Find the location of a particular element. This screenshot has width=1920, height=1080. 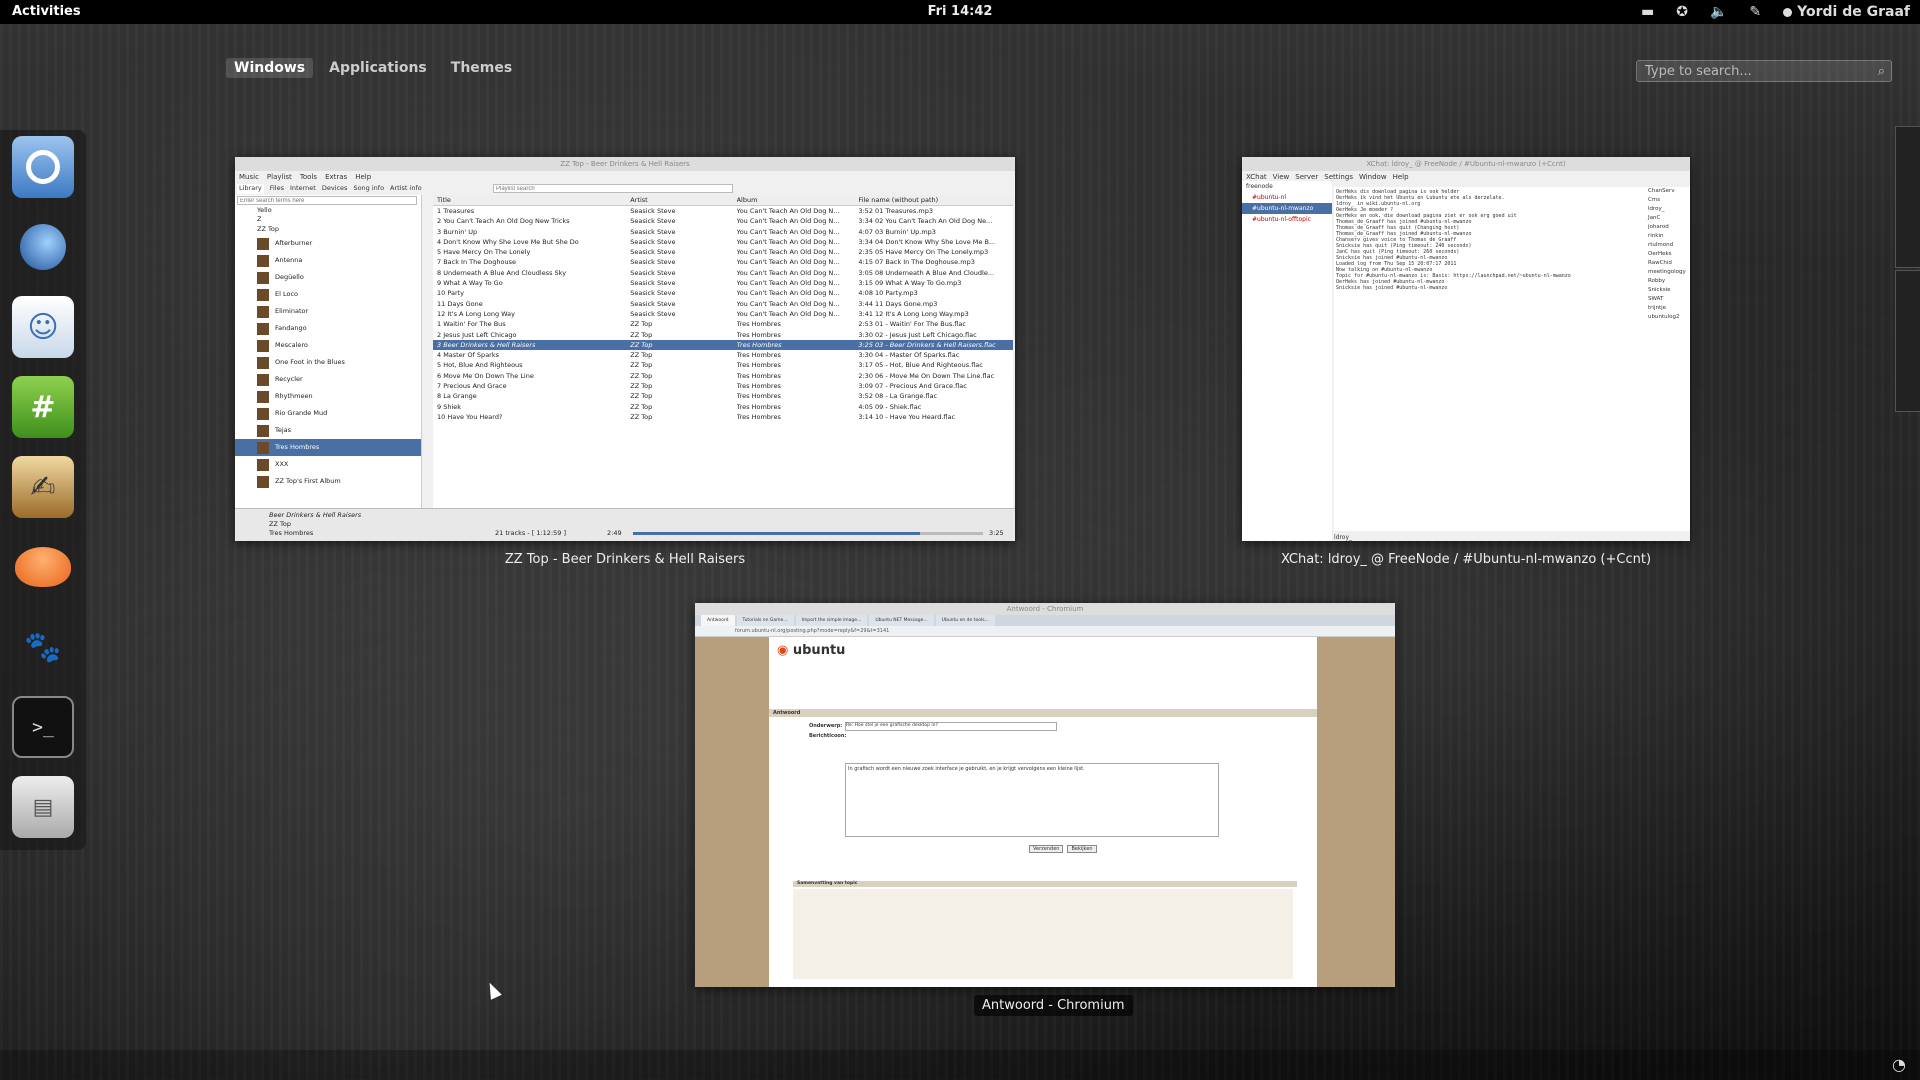

server-item: freenode is located at coordinates (1287, 186).